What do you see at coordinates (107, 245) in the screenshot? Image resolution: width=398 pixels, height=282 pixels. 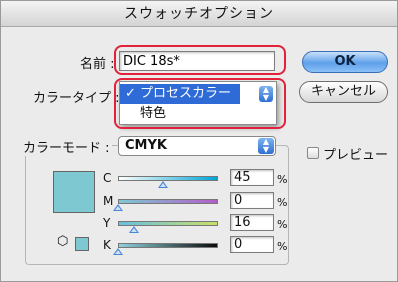 I see `channel-letter: K` at bounding box center [107, 245].